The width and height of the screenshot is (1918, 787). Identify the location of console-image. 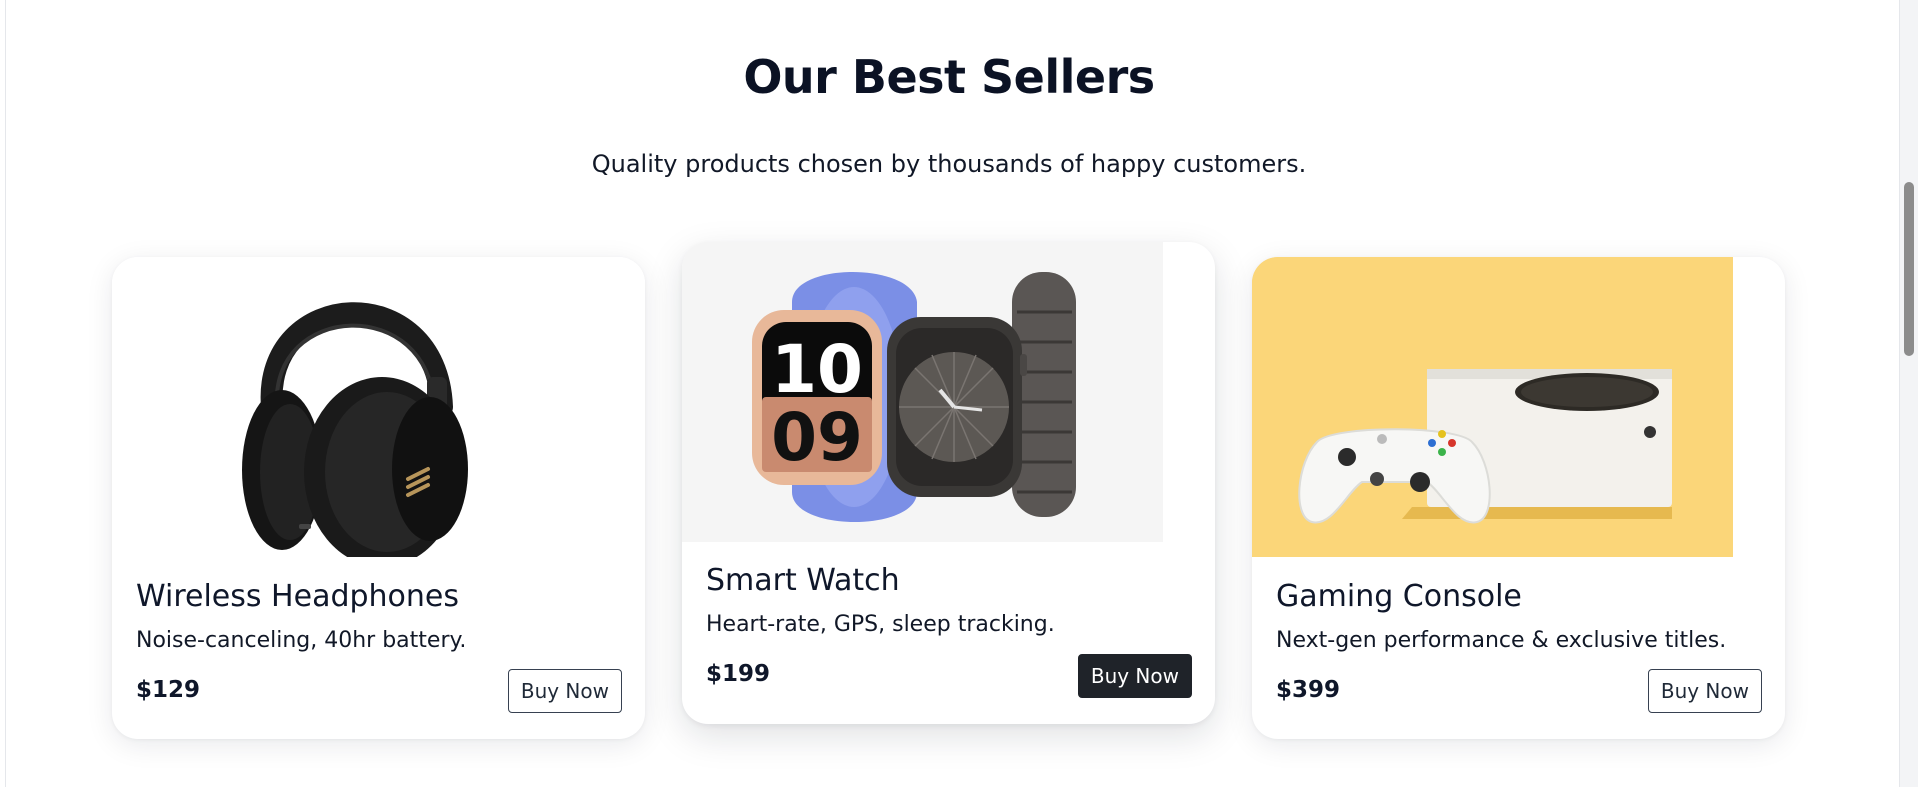
(1492, 407).